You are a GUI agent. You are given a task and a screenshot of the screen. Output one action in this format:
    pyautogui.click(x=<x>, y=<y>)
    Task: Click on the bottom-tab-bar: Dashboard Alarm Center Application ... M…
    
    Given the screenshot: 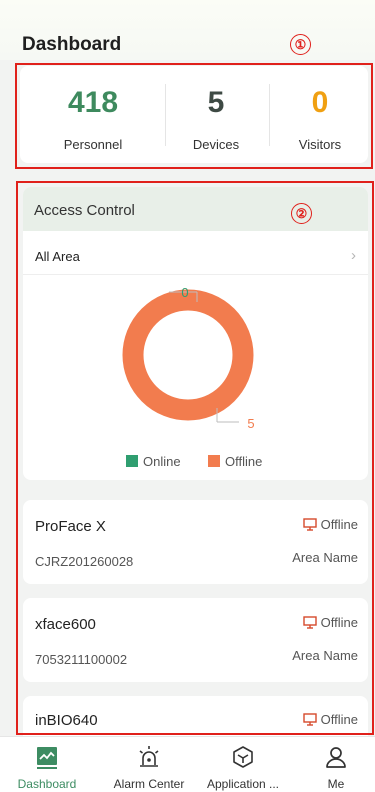 What is the action you would take?
    pyautogui.click(x=187, y=764)
    